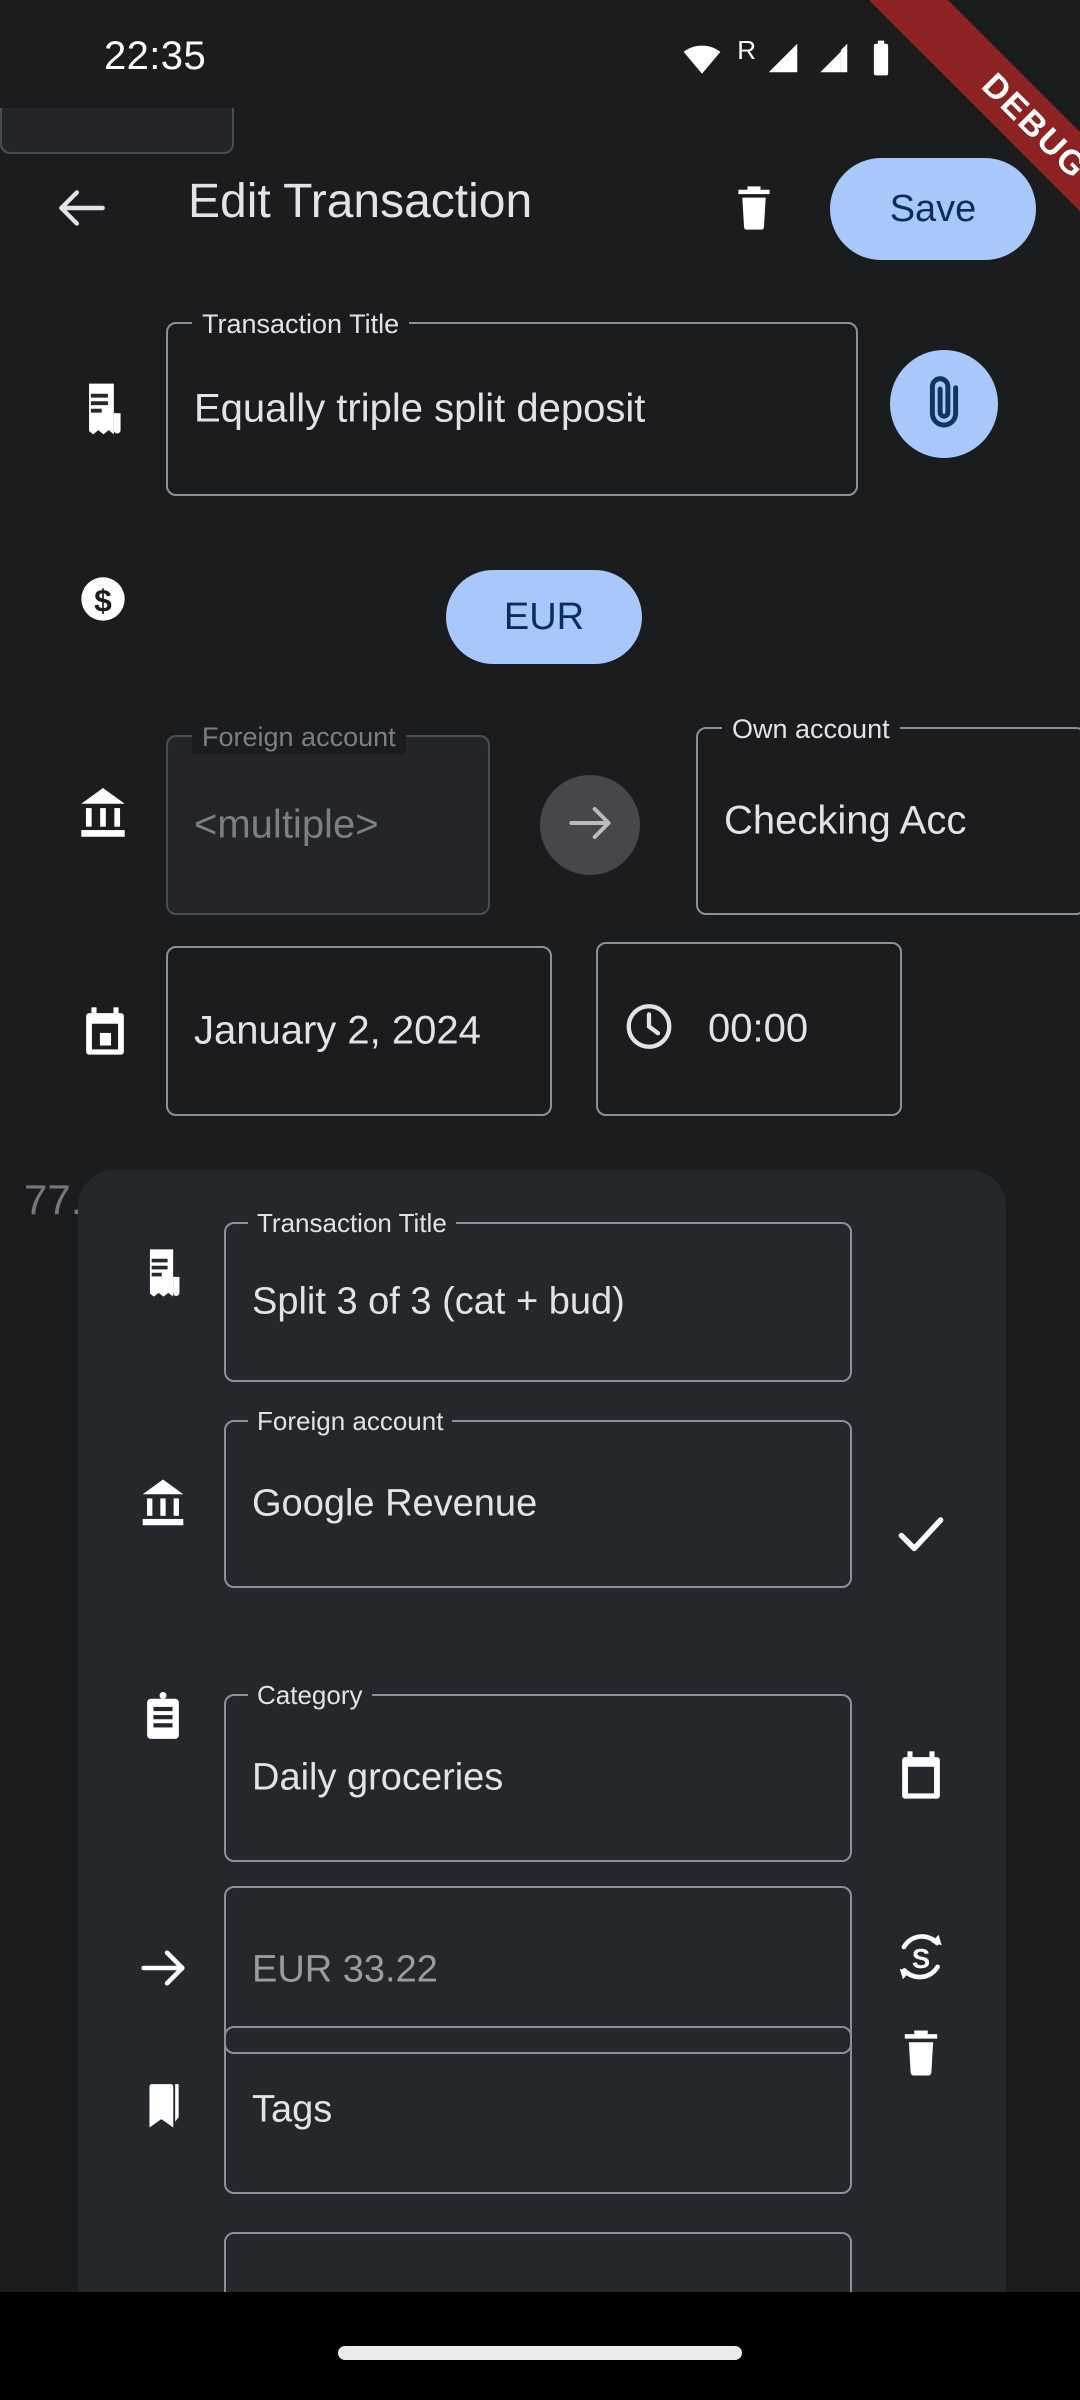 Image resolution: width=1080 pixels, height=2400 pixels. I want to click on save-button: Save, so click(933, 209).